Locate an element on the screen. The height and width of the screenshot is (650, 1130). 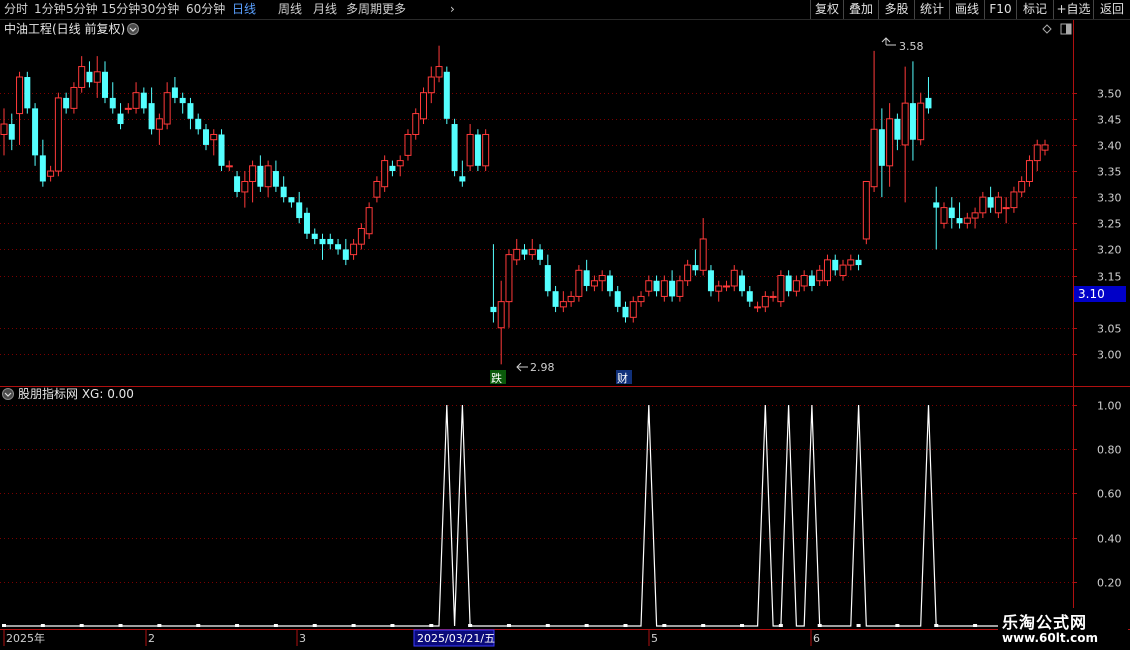
title-dropdown-icon is located at coordinates (133, 29).